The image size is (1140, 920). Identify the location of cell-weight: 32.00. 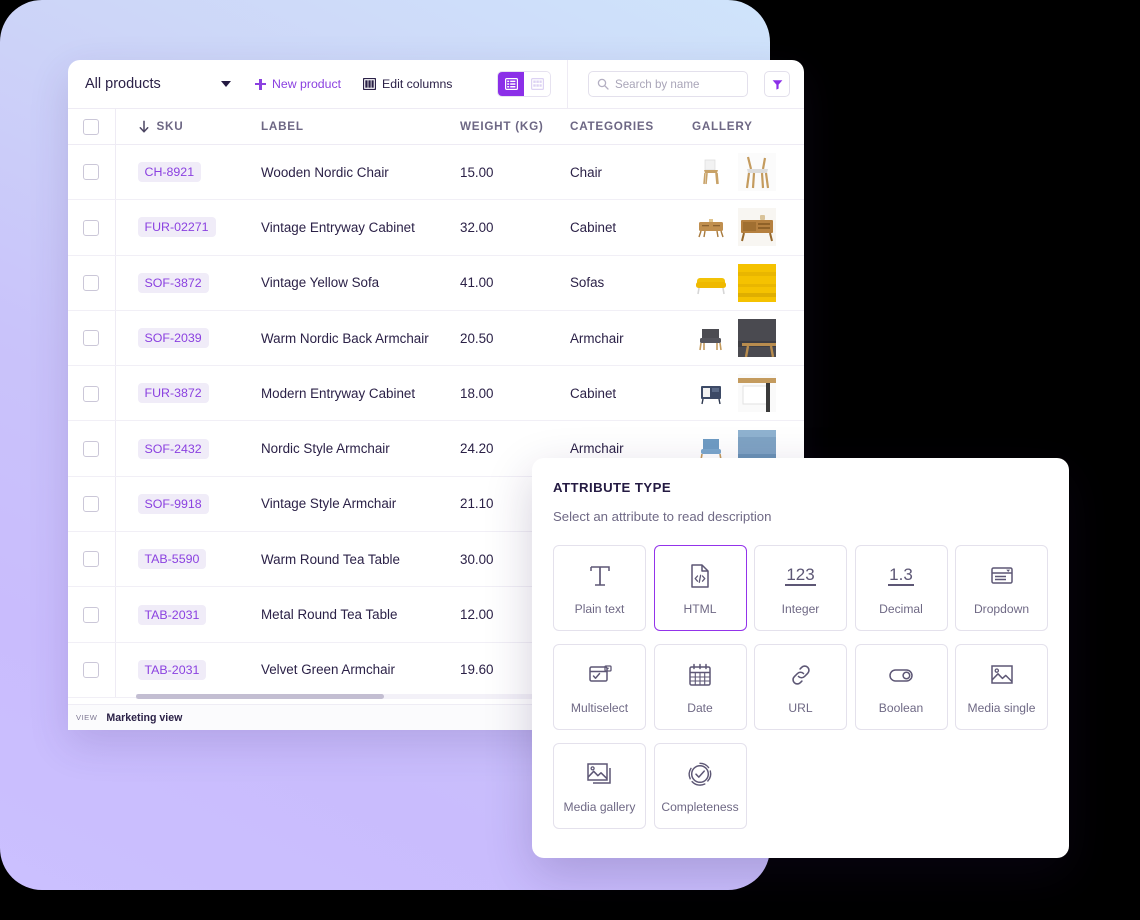
(515, 227).